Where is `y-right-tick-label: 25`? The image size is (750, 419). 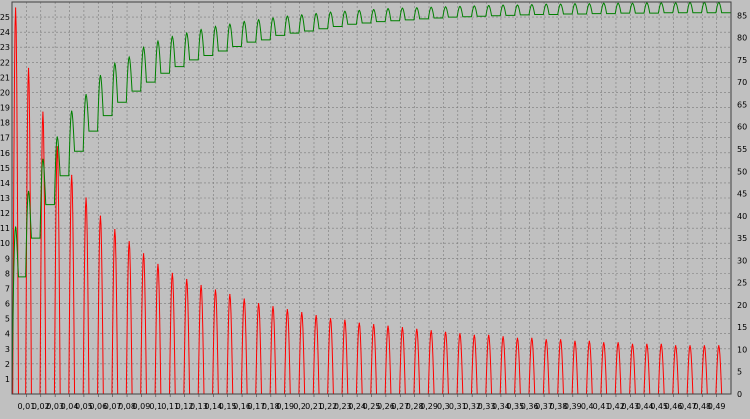
y-right-tick-label: 25 is located at coordinates (742, 283).